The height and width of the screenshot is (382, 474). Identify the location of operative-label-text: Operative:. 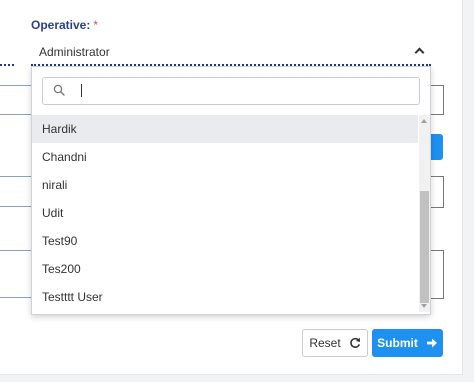
(61, 25).